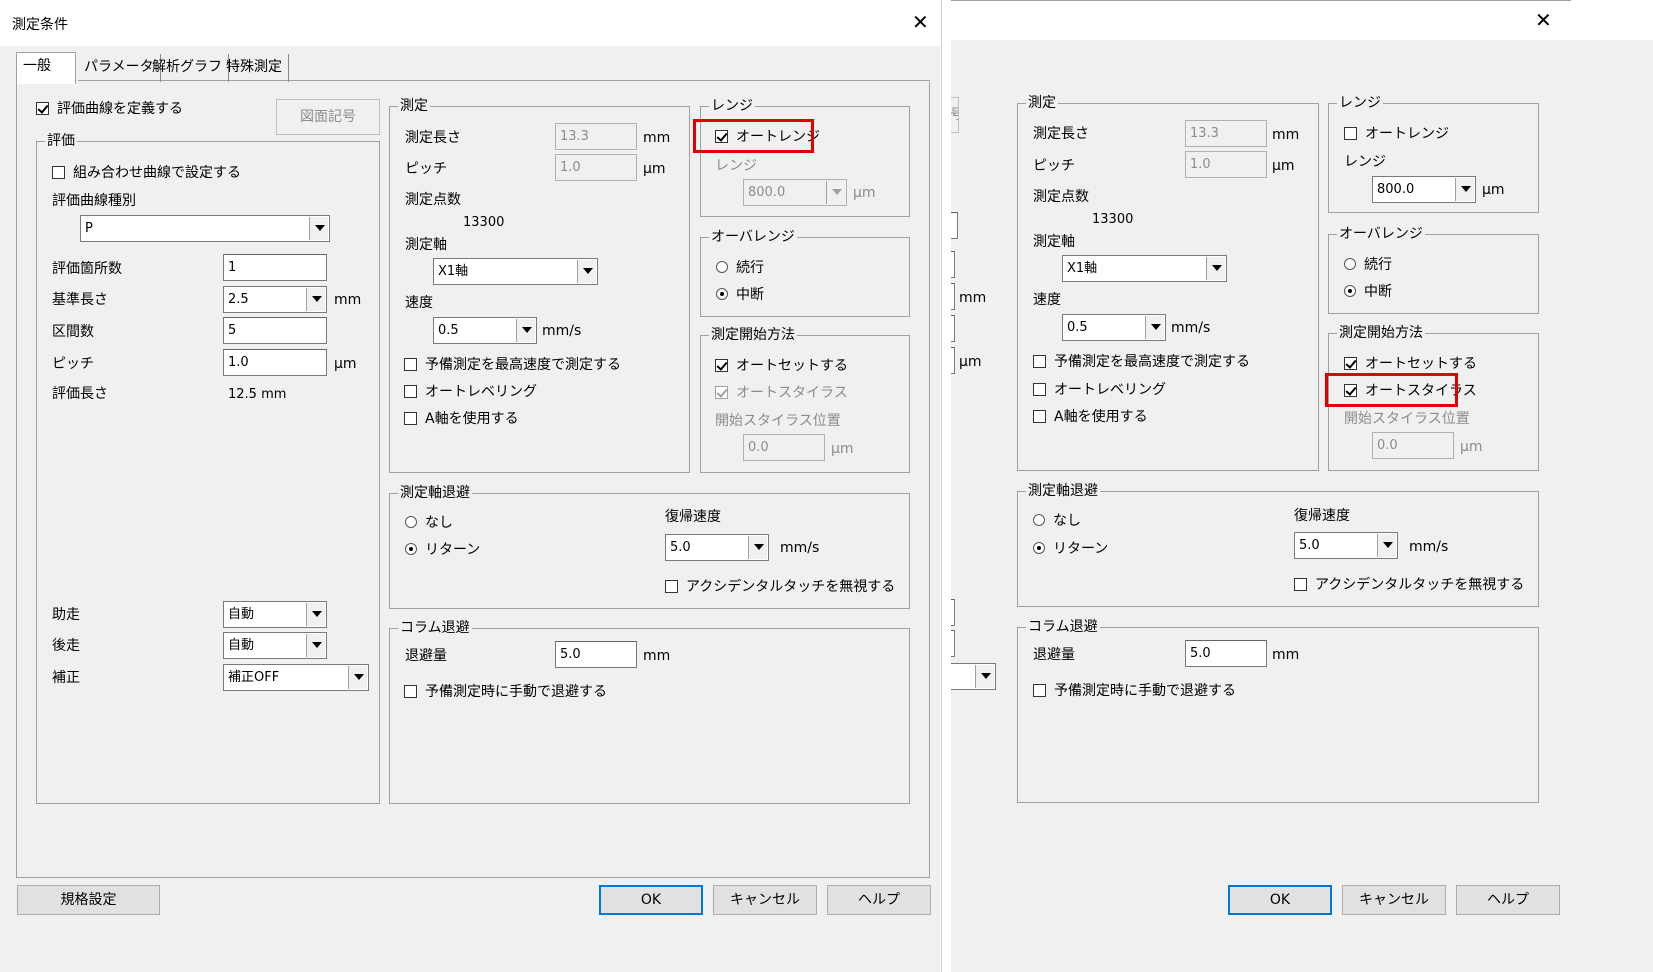  I want to click on axis-retract-group-legend: 測定軸退避, so click(1063, 491).